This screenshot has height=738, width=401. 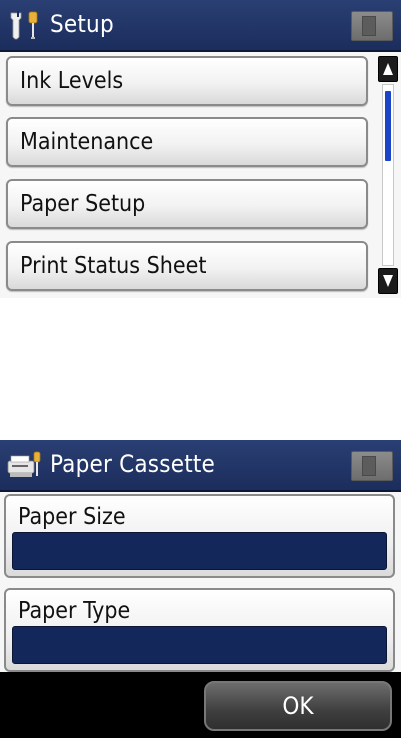 What do you see at coordinates (187, 204) in the screenshot?
I see `menu-item-paper-setup: Paper Setup` at bounding box center [187, 204].